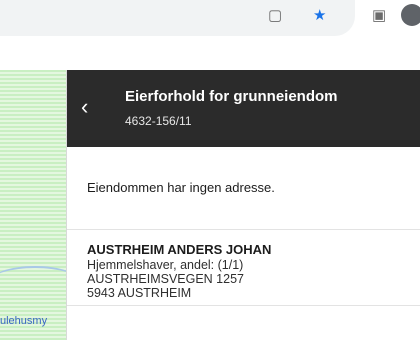  I want to click on extensions-icon: ▣, so click(379, 15).